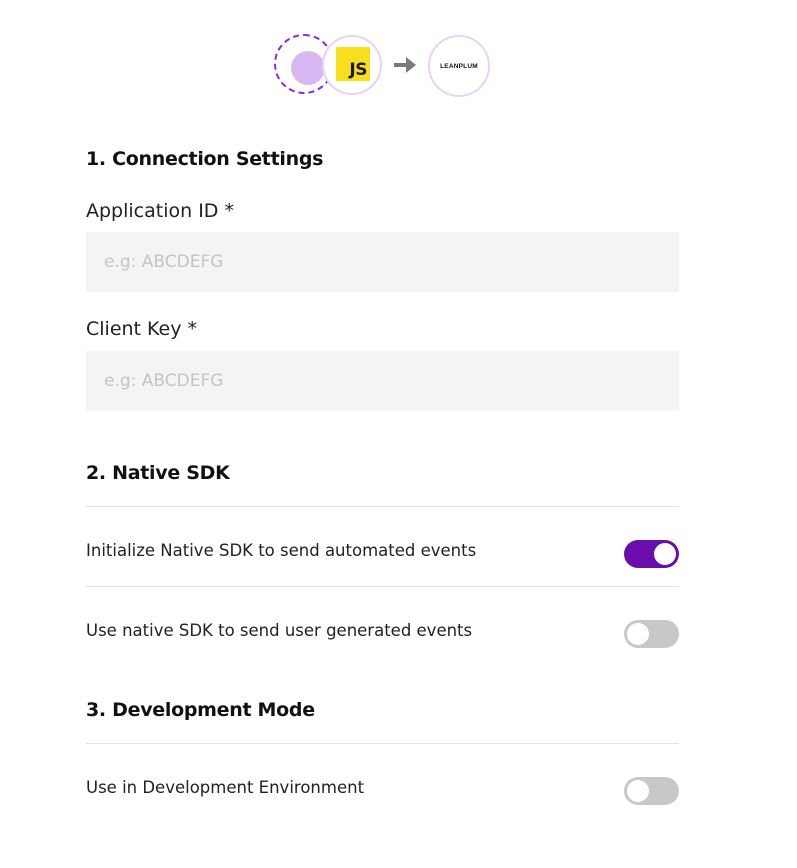  I want to click on development-environment-label: Use in Development Environment, so click(225, 787).